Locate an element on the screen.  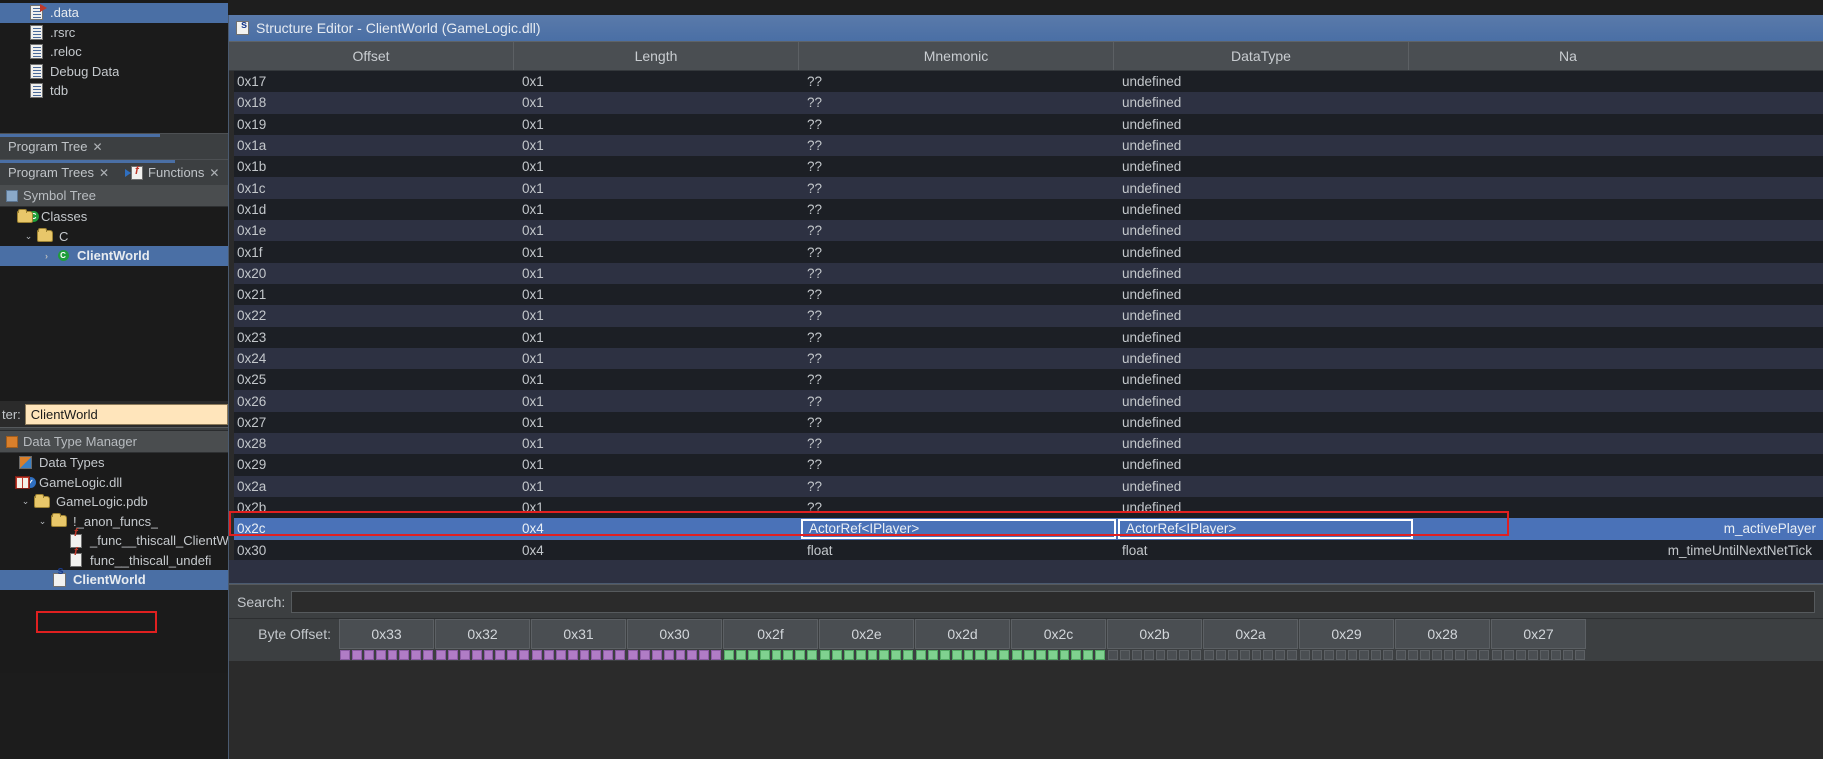
cell-offset: 0x26 is located at coordinates (371, 401).